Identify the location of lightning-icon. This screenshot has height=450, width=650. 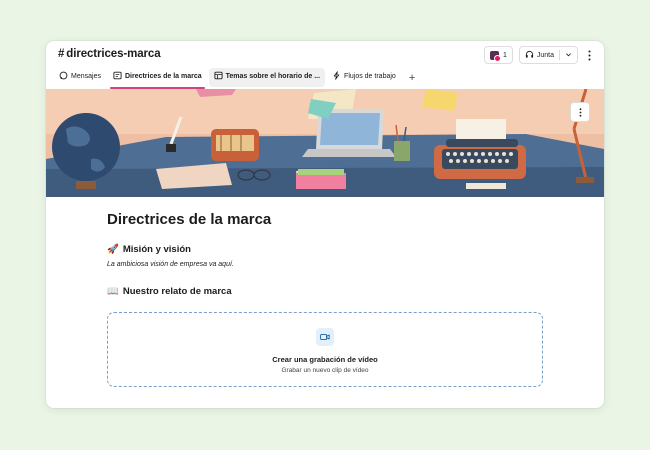
(336, 76).